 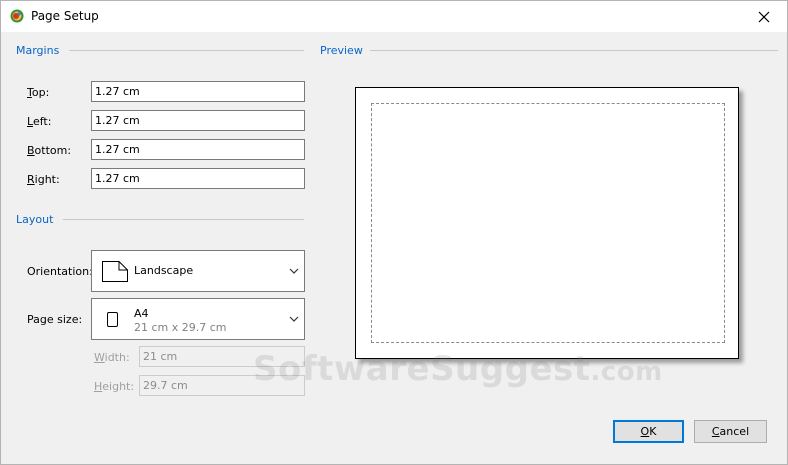 I want to click on close-button, so click(x=764, y=16).